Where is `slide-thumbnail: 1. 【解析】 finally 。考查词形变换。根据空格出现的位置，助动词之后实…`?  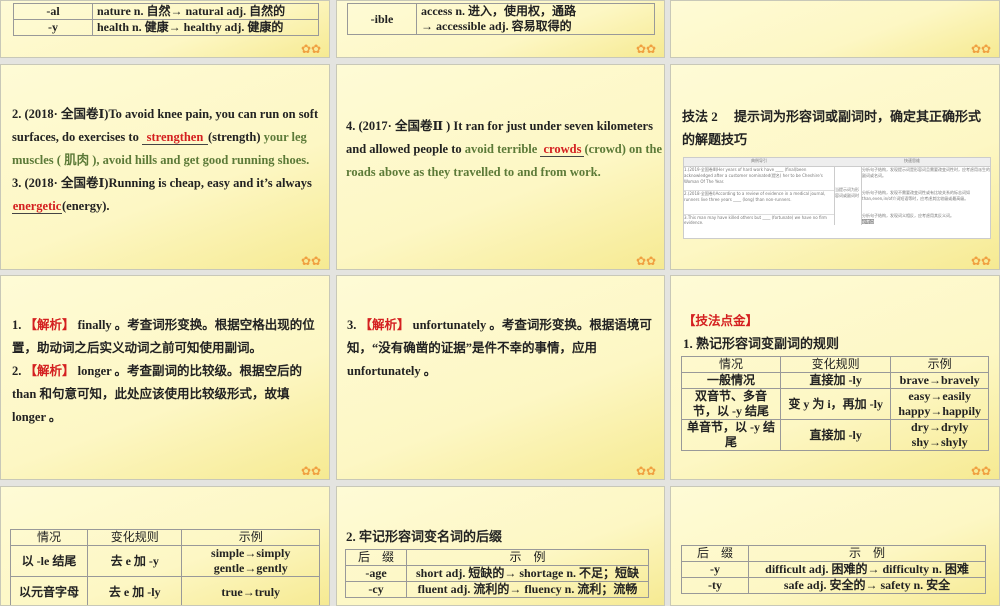
slide-thumbnail: 1. 【解析】 finally 。考查词形变换。根据空格出现的位置，助动词之后实… is located at coordinates (165, 377).